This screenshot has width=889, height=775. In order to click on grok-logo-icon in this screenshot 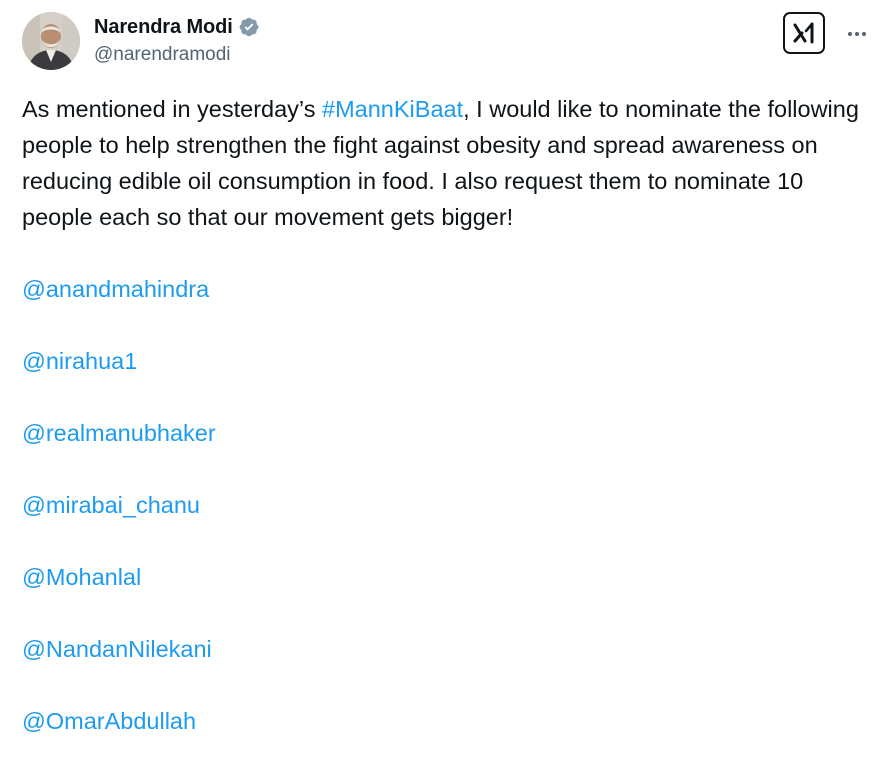, I will do `click(803, 33)`.